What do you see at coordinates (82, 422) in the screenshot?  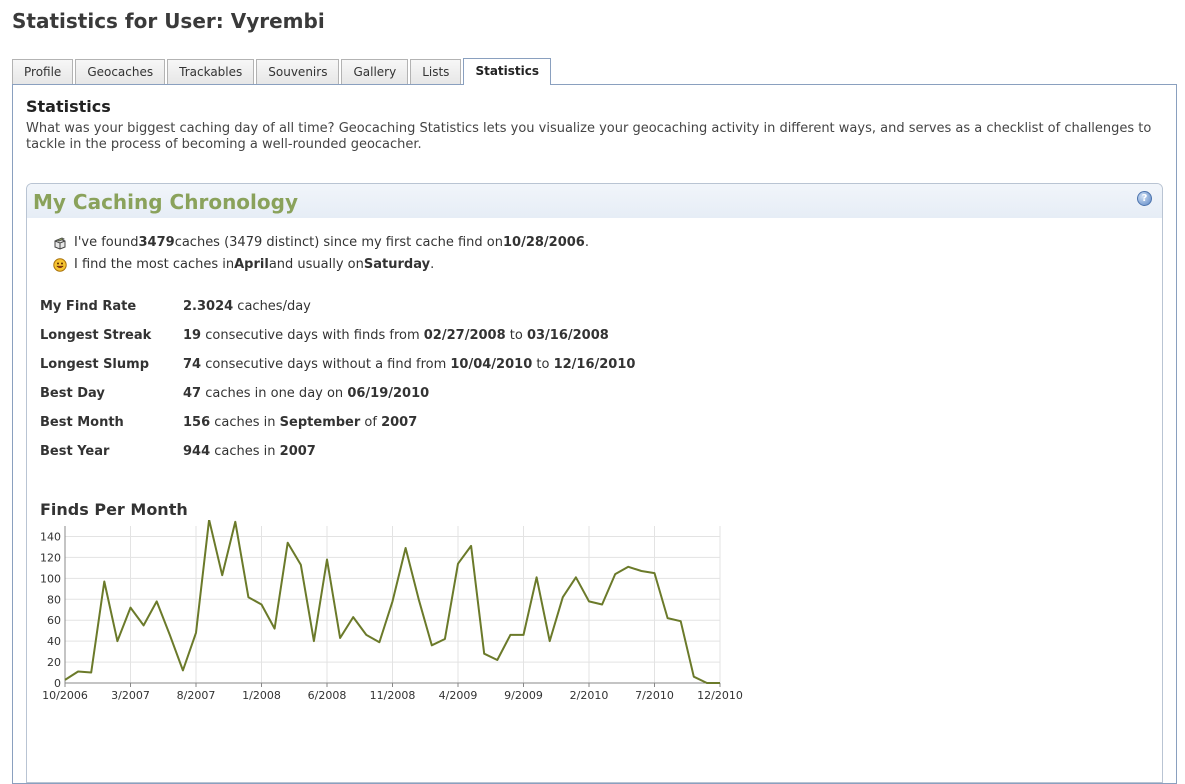 I see `best-month-label: Best Month` at bounding box center [82, 422].